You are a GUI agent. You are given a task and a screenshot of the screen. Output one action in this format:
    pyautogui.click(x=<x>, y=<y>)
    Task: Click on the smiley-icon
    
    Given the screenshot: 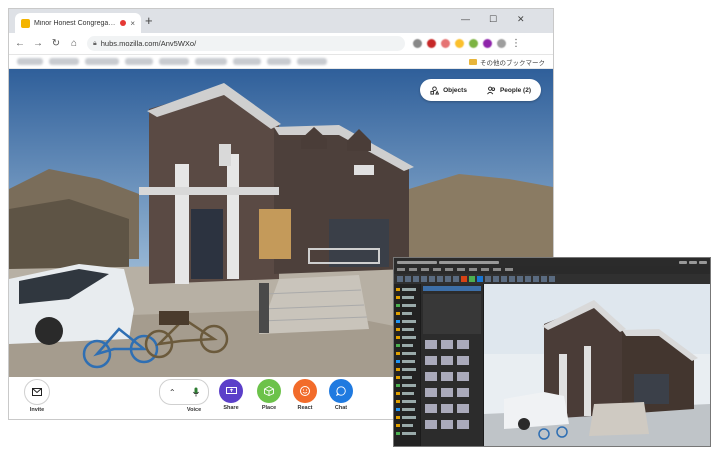 What is the action you would take?
    pyautogui.click(x=305, y=391)
    